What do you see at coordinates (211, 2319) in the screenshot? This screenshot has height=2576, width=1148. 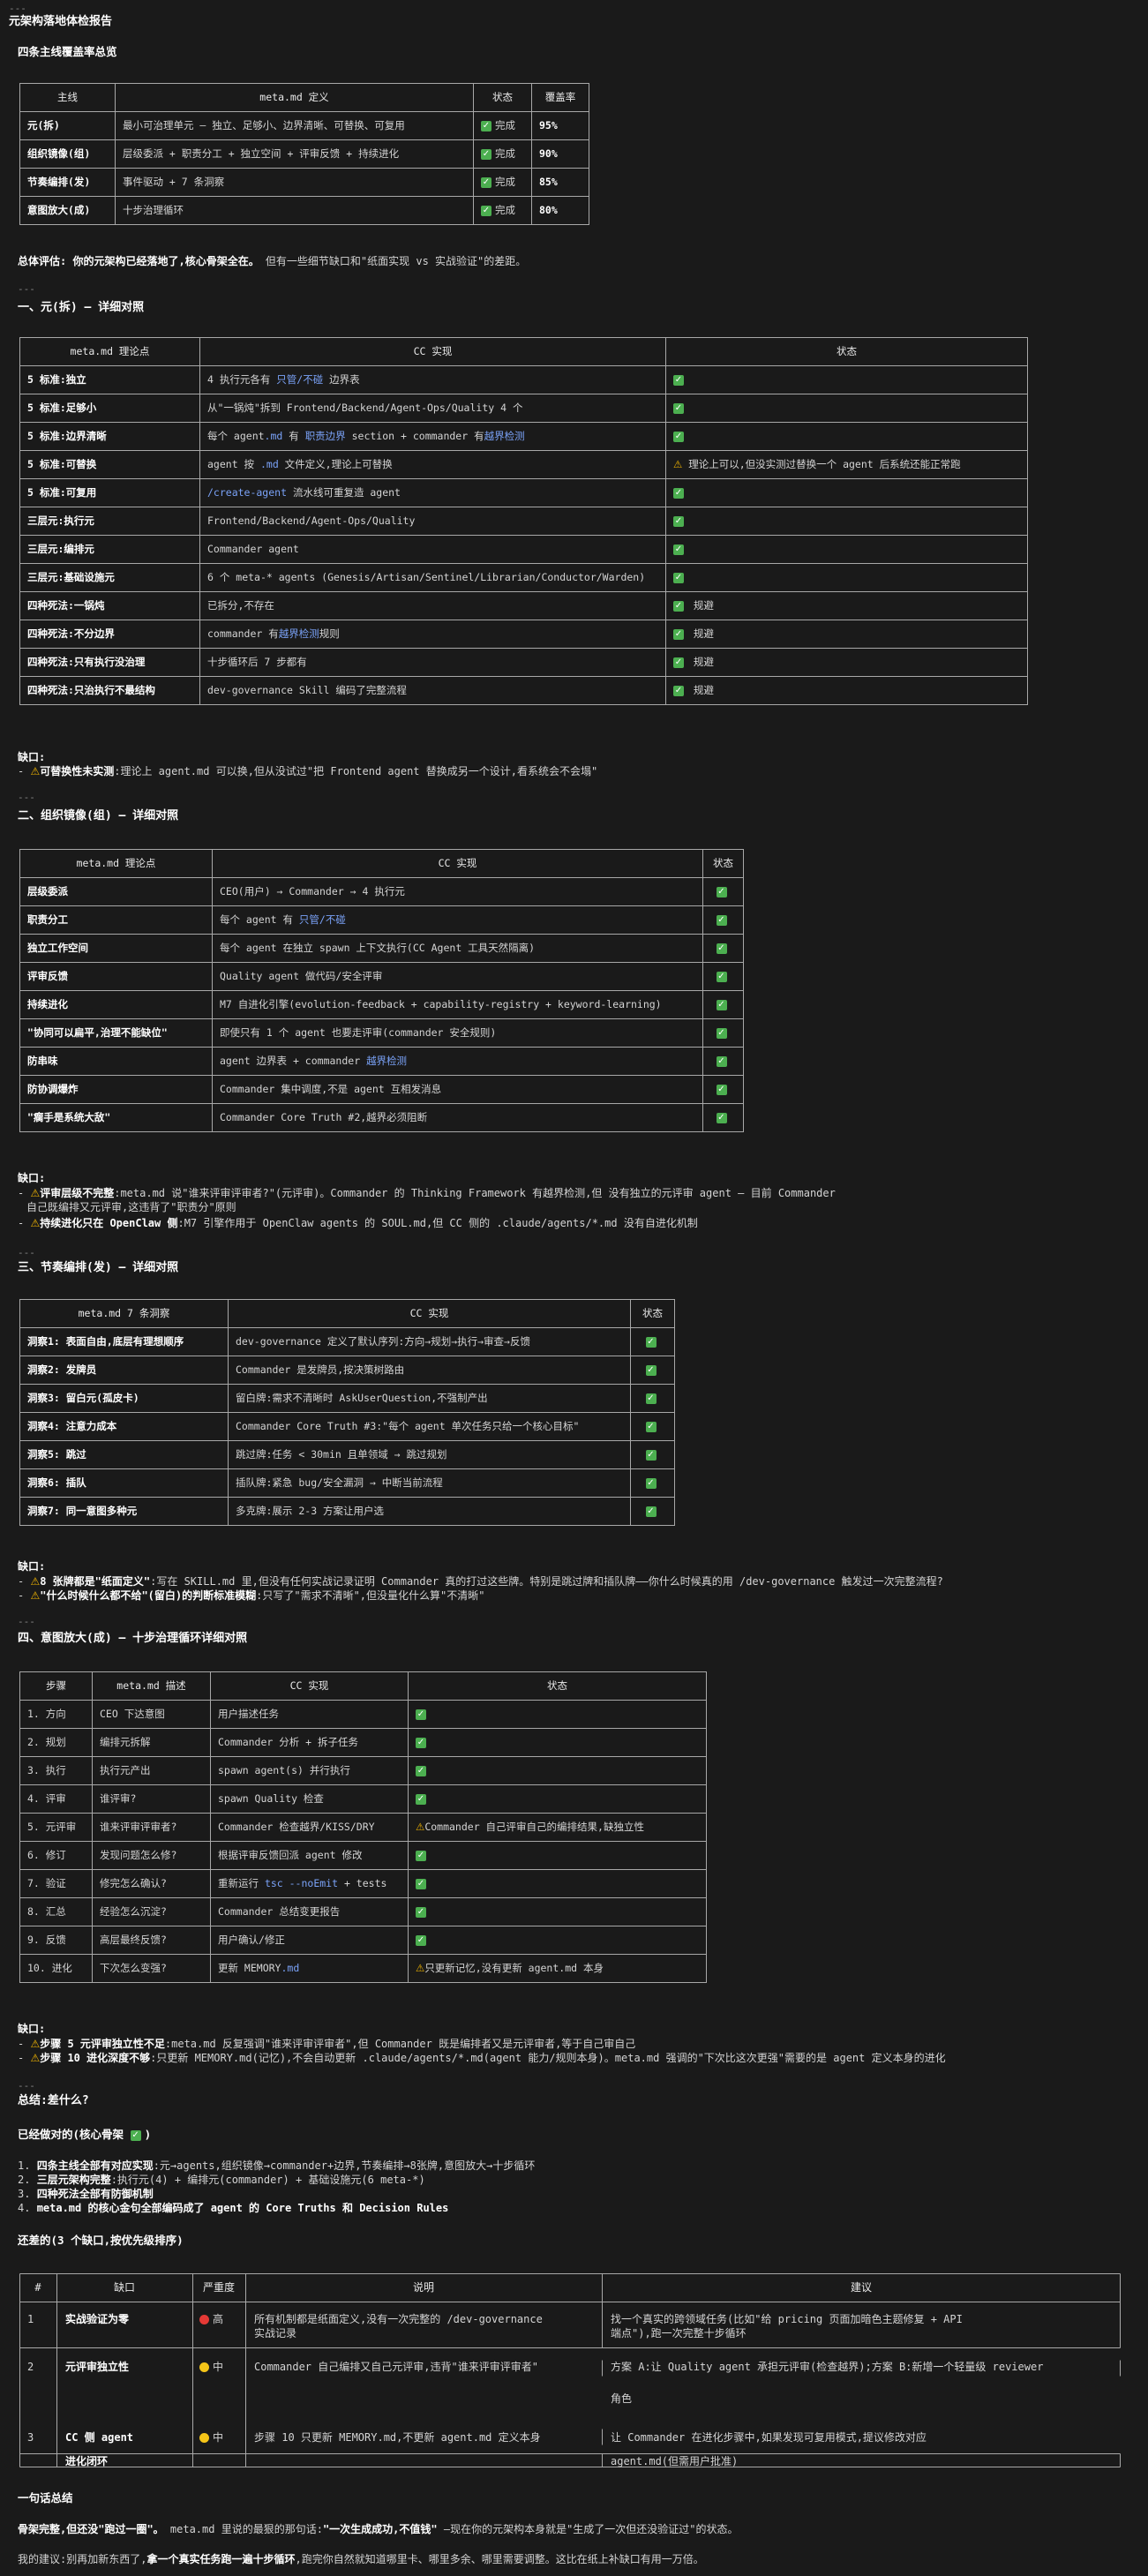 I see `severity-badge: 高` at bounding box center [211, 2319].